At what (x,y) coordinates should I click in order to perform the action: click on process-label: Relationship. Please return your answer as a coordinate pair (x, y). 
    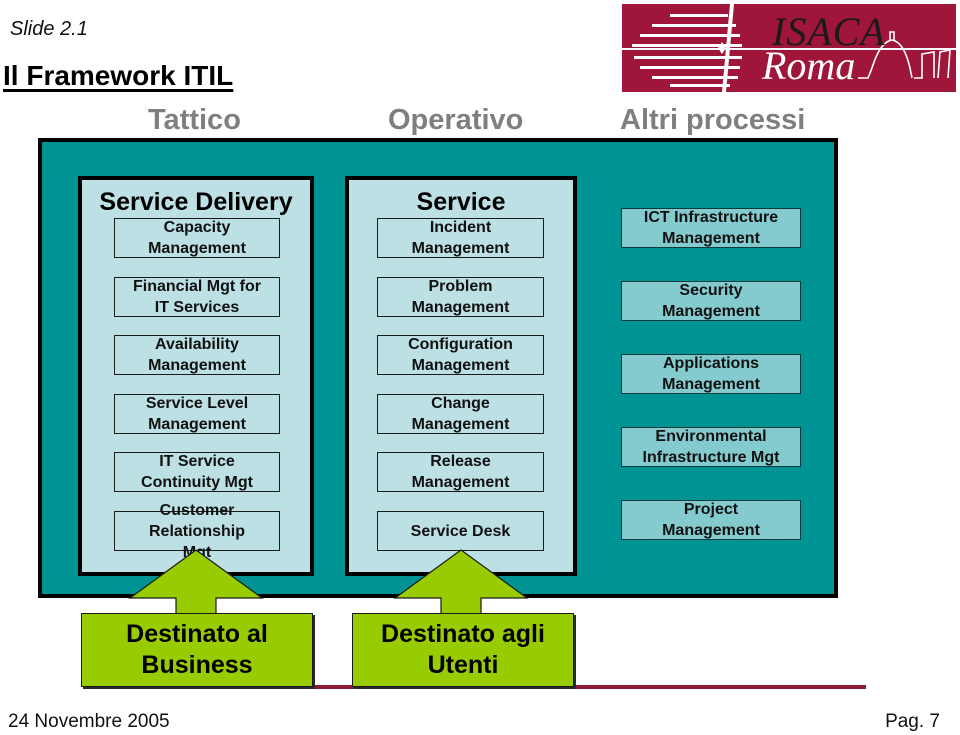
    Looking at the image, I should click on (196, 531).